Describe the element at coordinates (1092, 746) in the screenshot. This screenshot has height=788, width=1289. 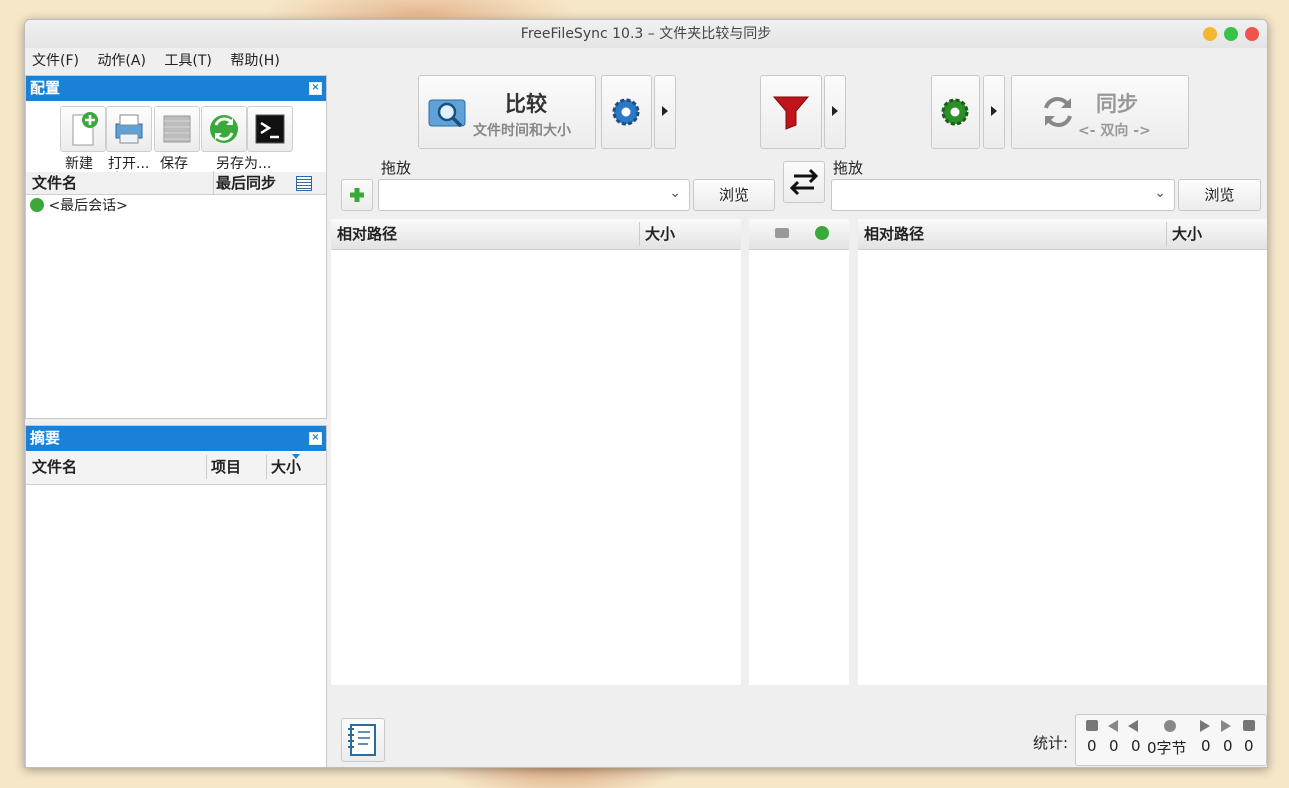
I see `stat-create-left: 0` at that location.